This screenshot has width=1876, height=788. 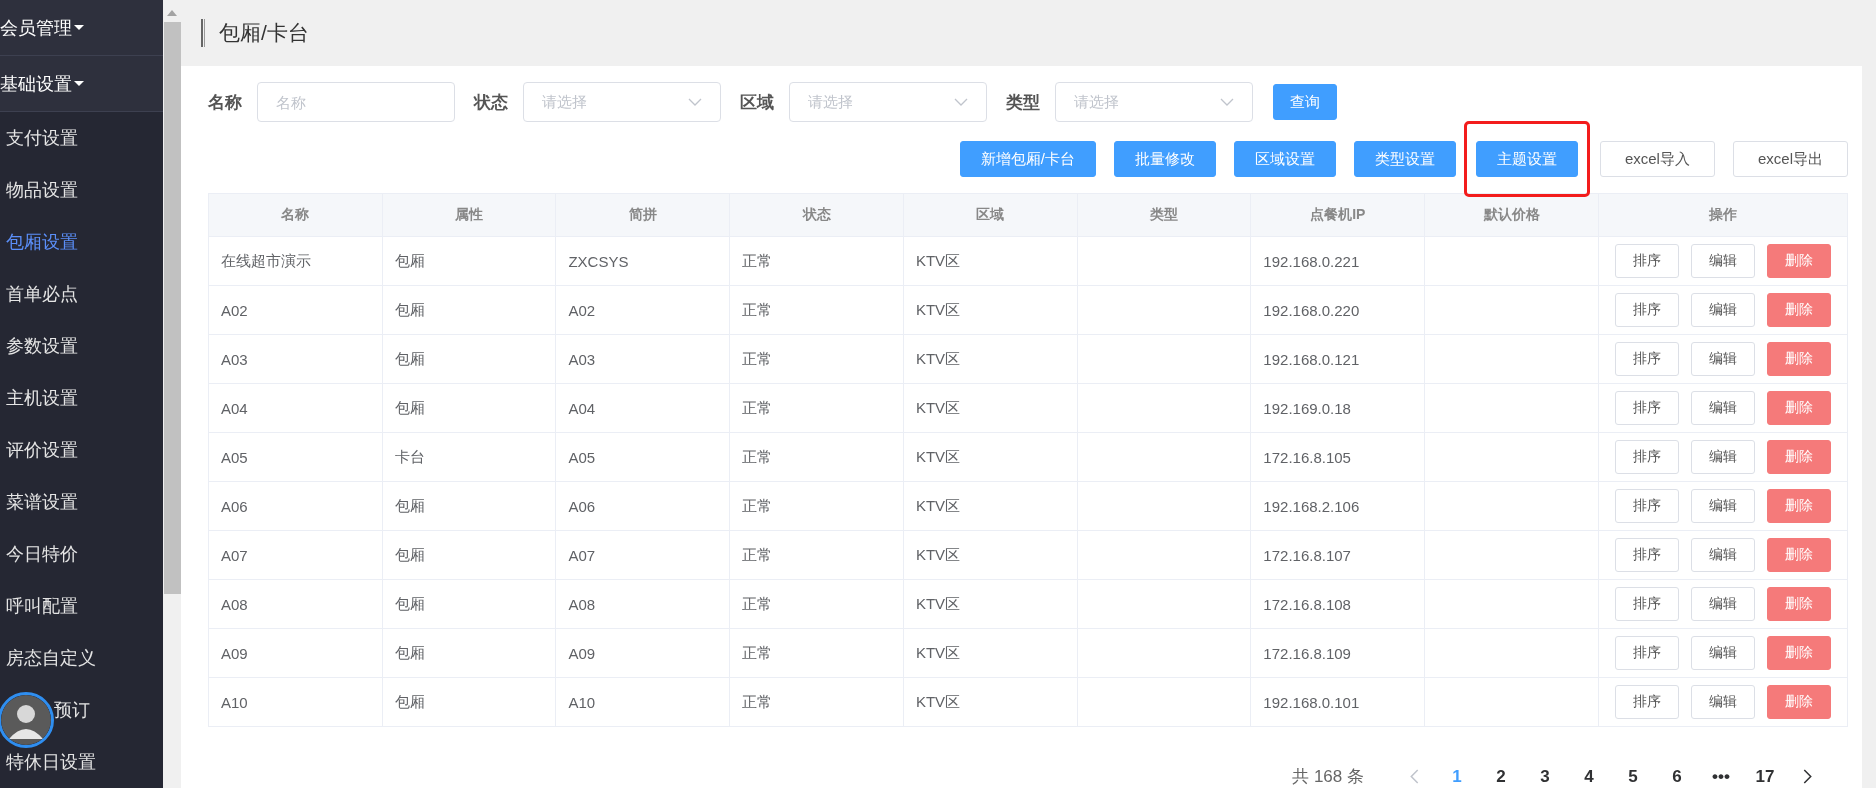 What do you see at coordinates (295, 702) in the screenshot?
I see `table-cell: A10` at bounding box center [295, 702].